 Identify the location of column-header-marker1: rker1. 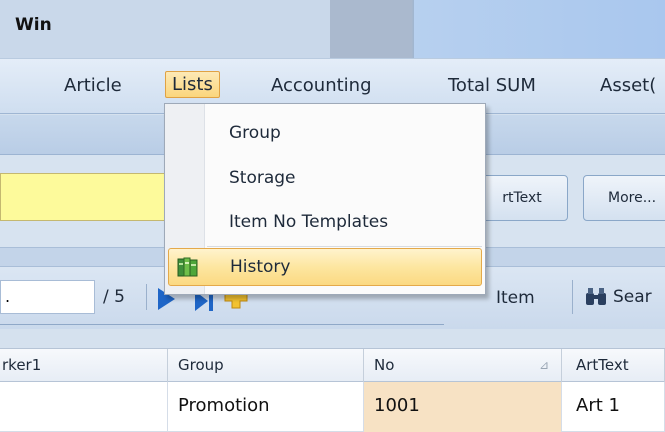
(84, 366).